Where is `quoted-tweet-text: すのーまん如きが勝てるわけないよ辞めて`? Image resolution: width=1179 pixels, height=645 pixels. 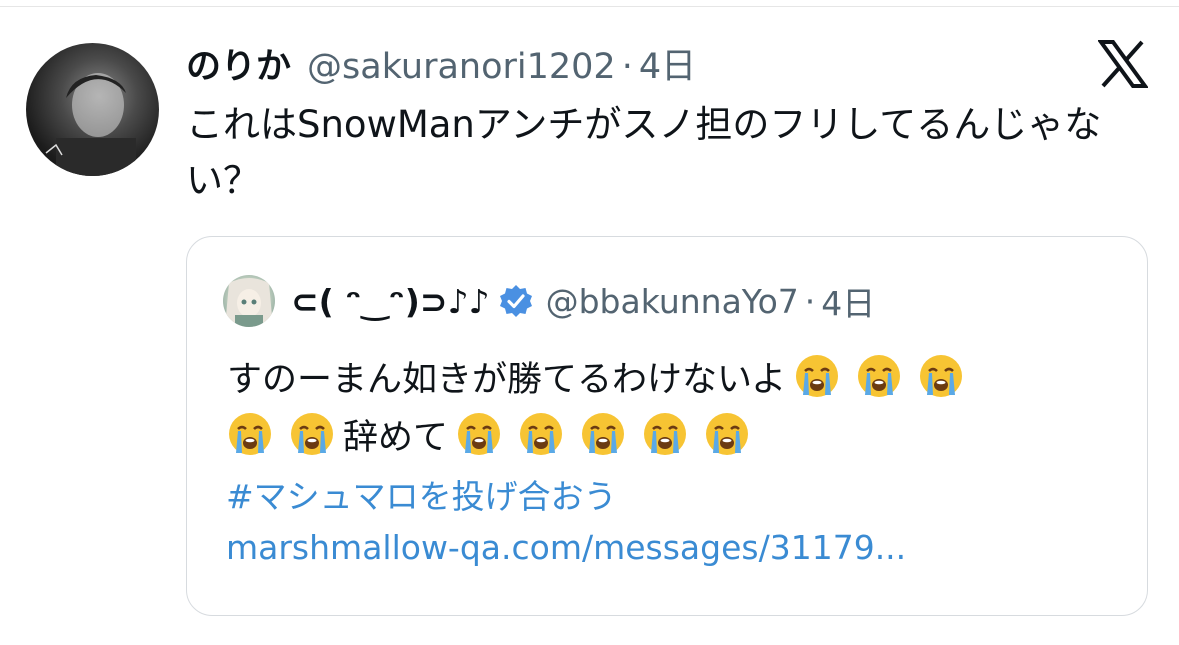 quoted-tweet-text: すのーまん如きが勝てるわけないよ辞めて is located at coordinates (677, 409).